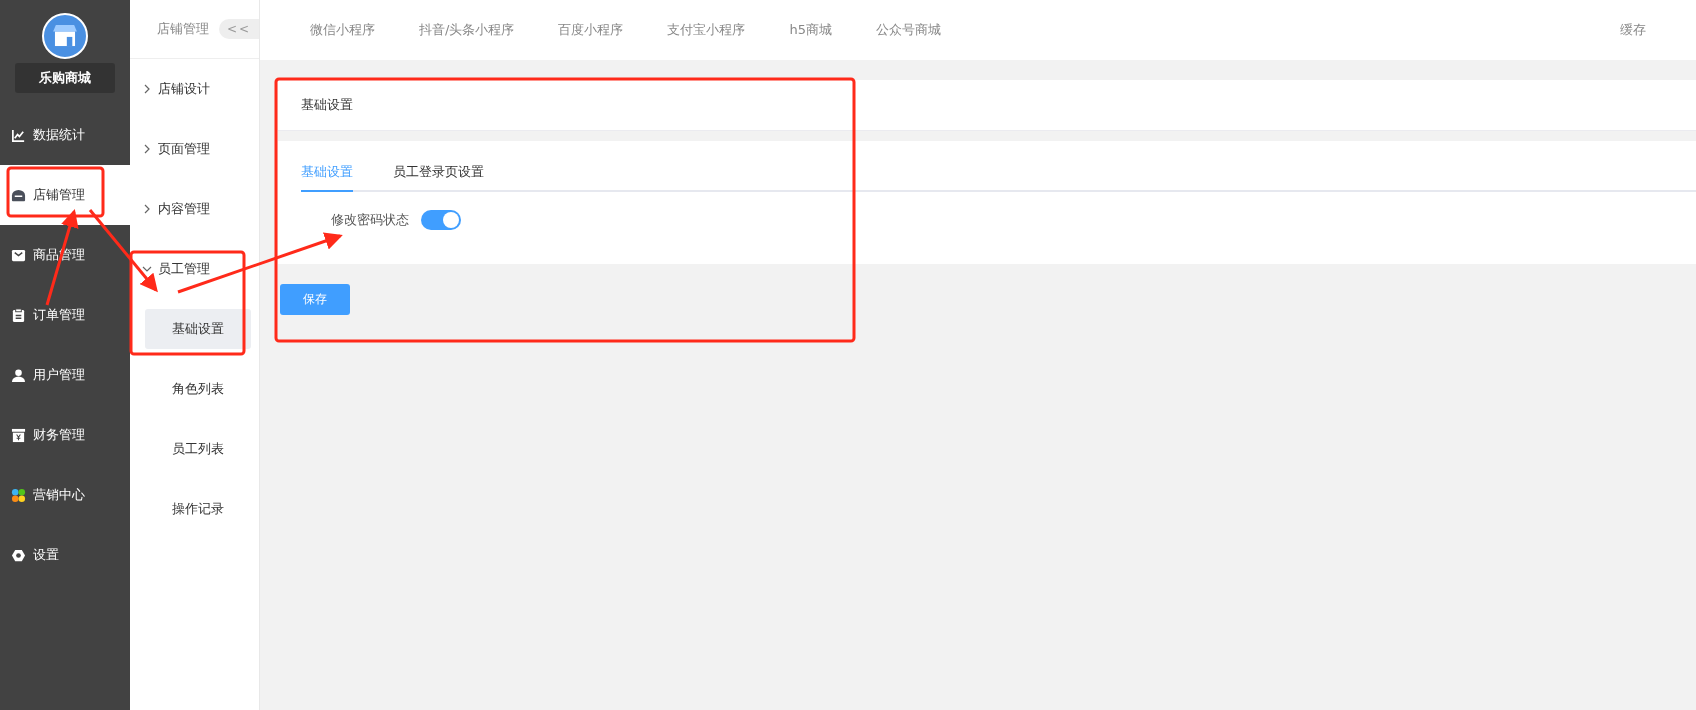 The width and height of the screenshot is (1696, 710). What do you see at coordinates (706, 30) in the screenshot?
I see `platform-tab: 支付宝小程序` at bounding box center [706, 30].